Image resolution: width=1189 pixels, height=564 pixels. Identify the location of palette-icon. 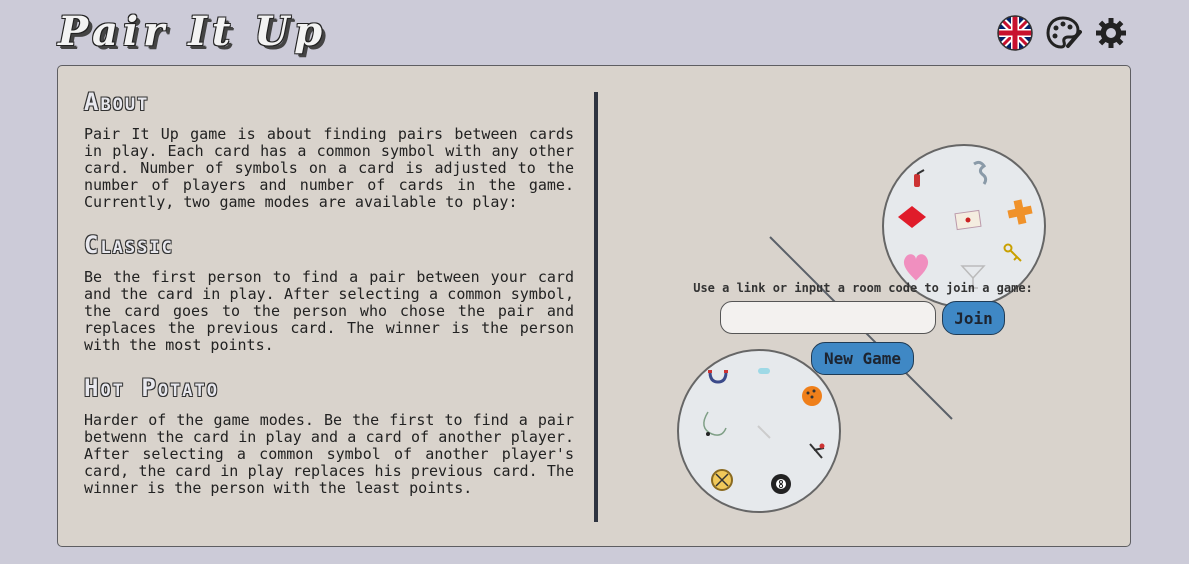
(1063, 33).